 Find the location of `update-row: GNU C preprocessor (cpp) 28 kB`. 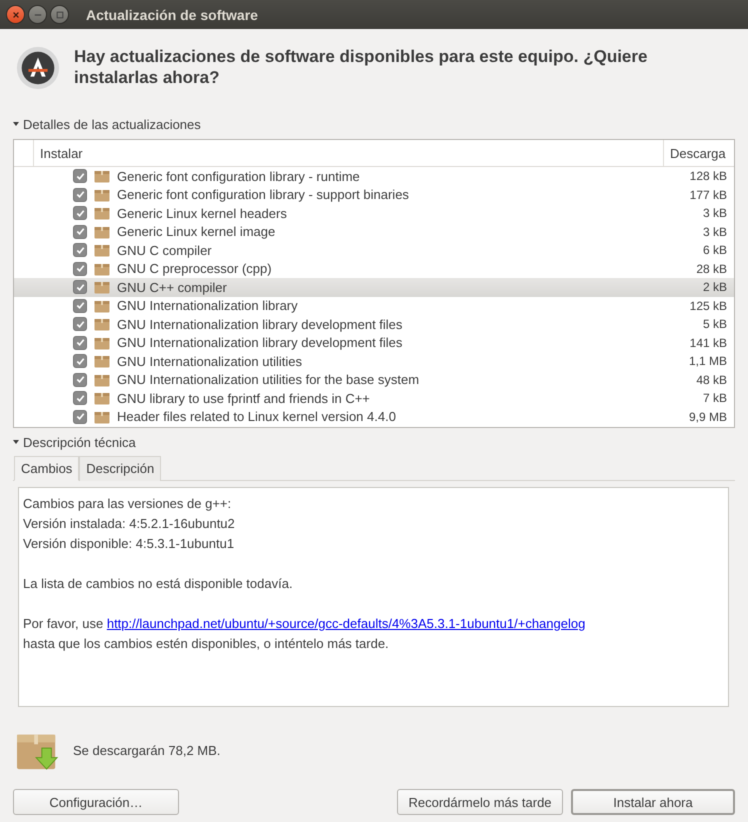

update-row: GNU C preprocessor (cpp) 28 kB is located at coordinates (374, 269).